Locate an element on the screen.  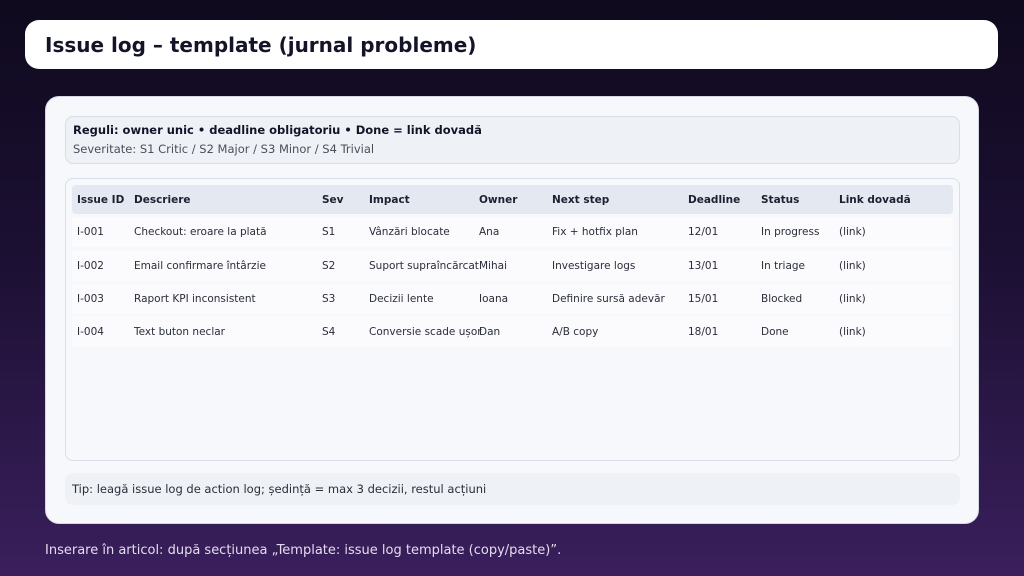
cell-next-step: A/B copy is located at coordinates (575, 332).